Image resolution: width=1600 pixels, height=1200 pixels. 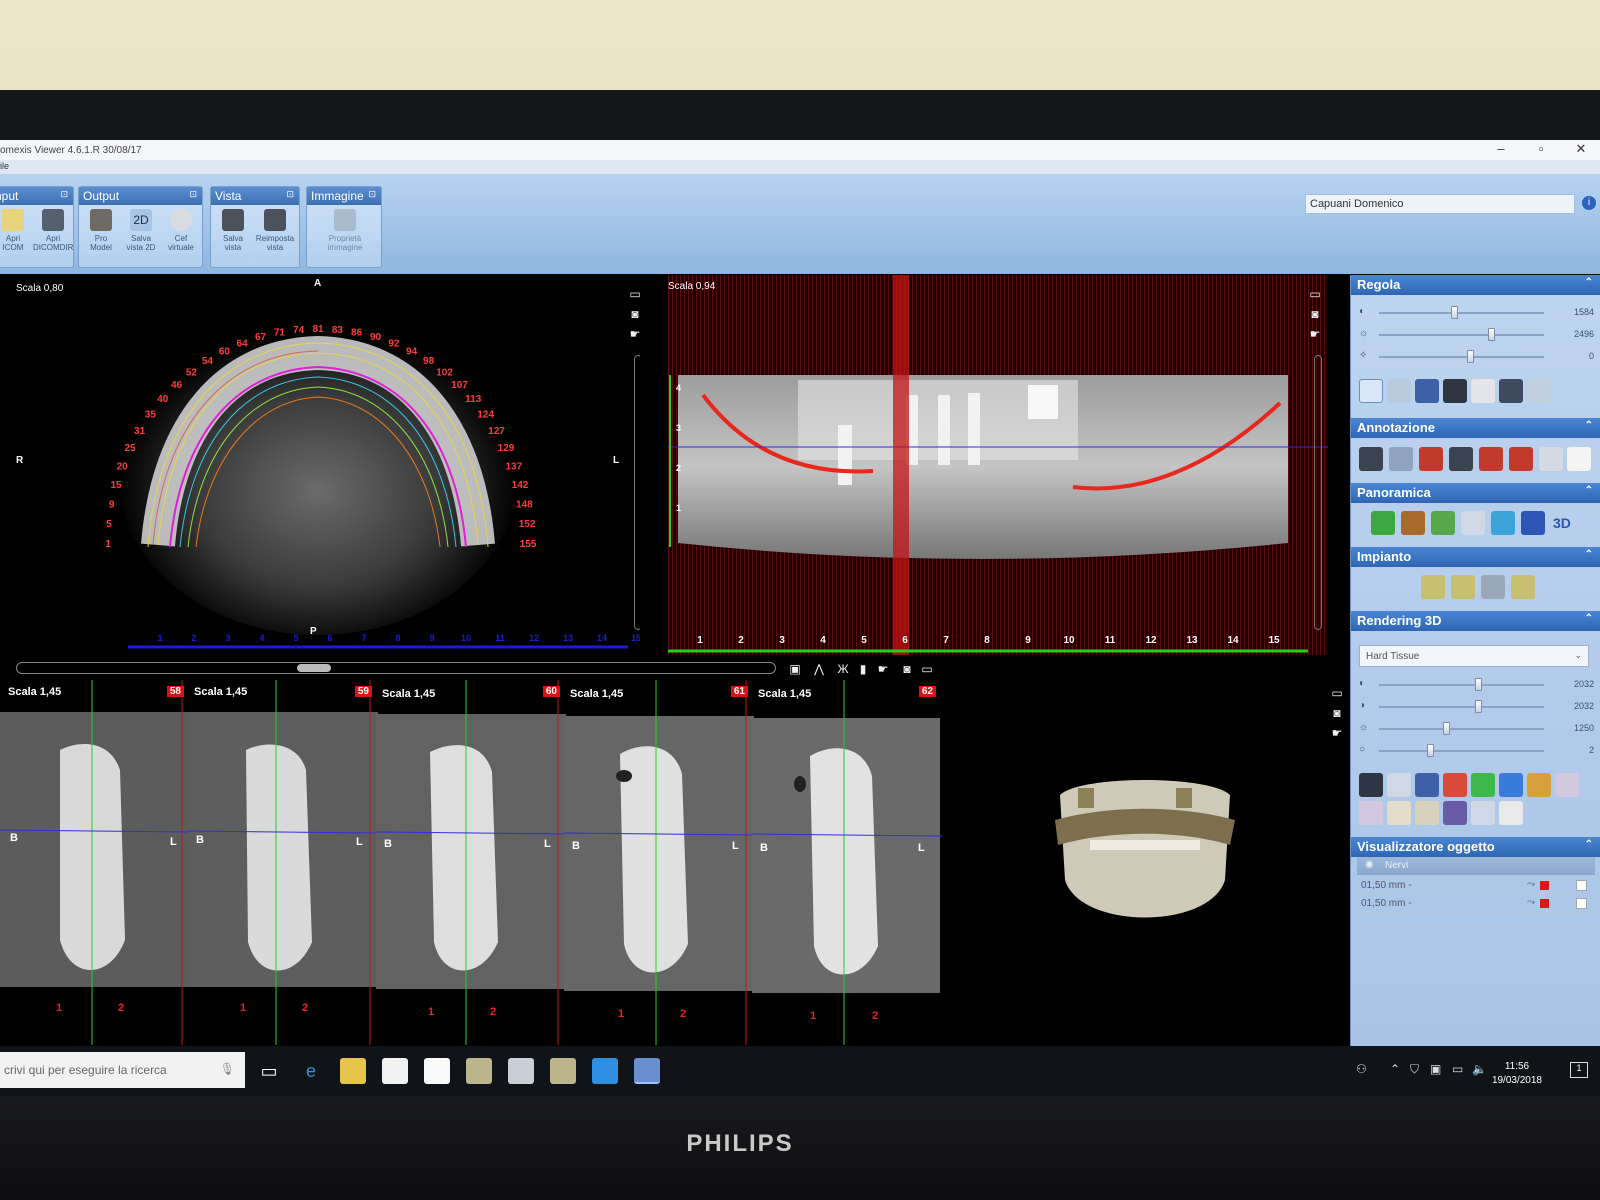 What do you see at coordinates (16, 230) in the screenshot?
I see `open-dicom-button: Apri ICOM` at bounding box center [16, 230].